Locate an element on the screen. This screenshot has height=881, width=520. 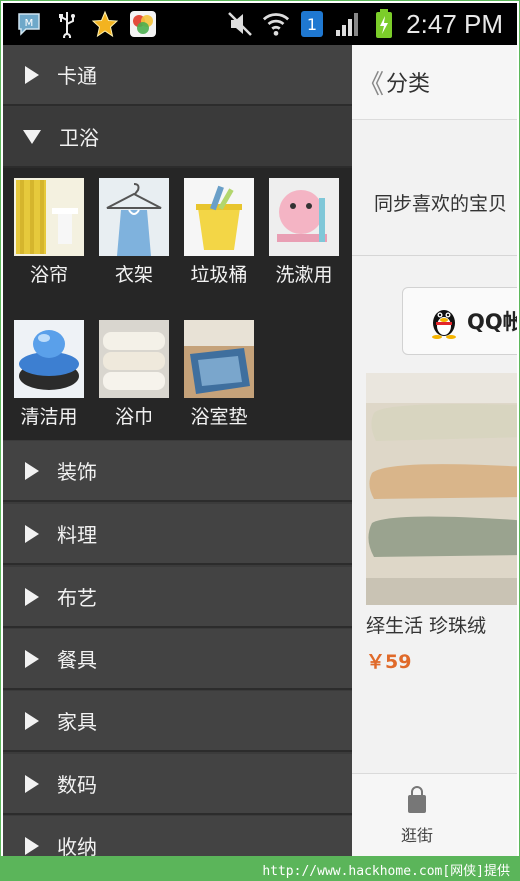
shopping-bag-icon is located at coordinates (417, 799).